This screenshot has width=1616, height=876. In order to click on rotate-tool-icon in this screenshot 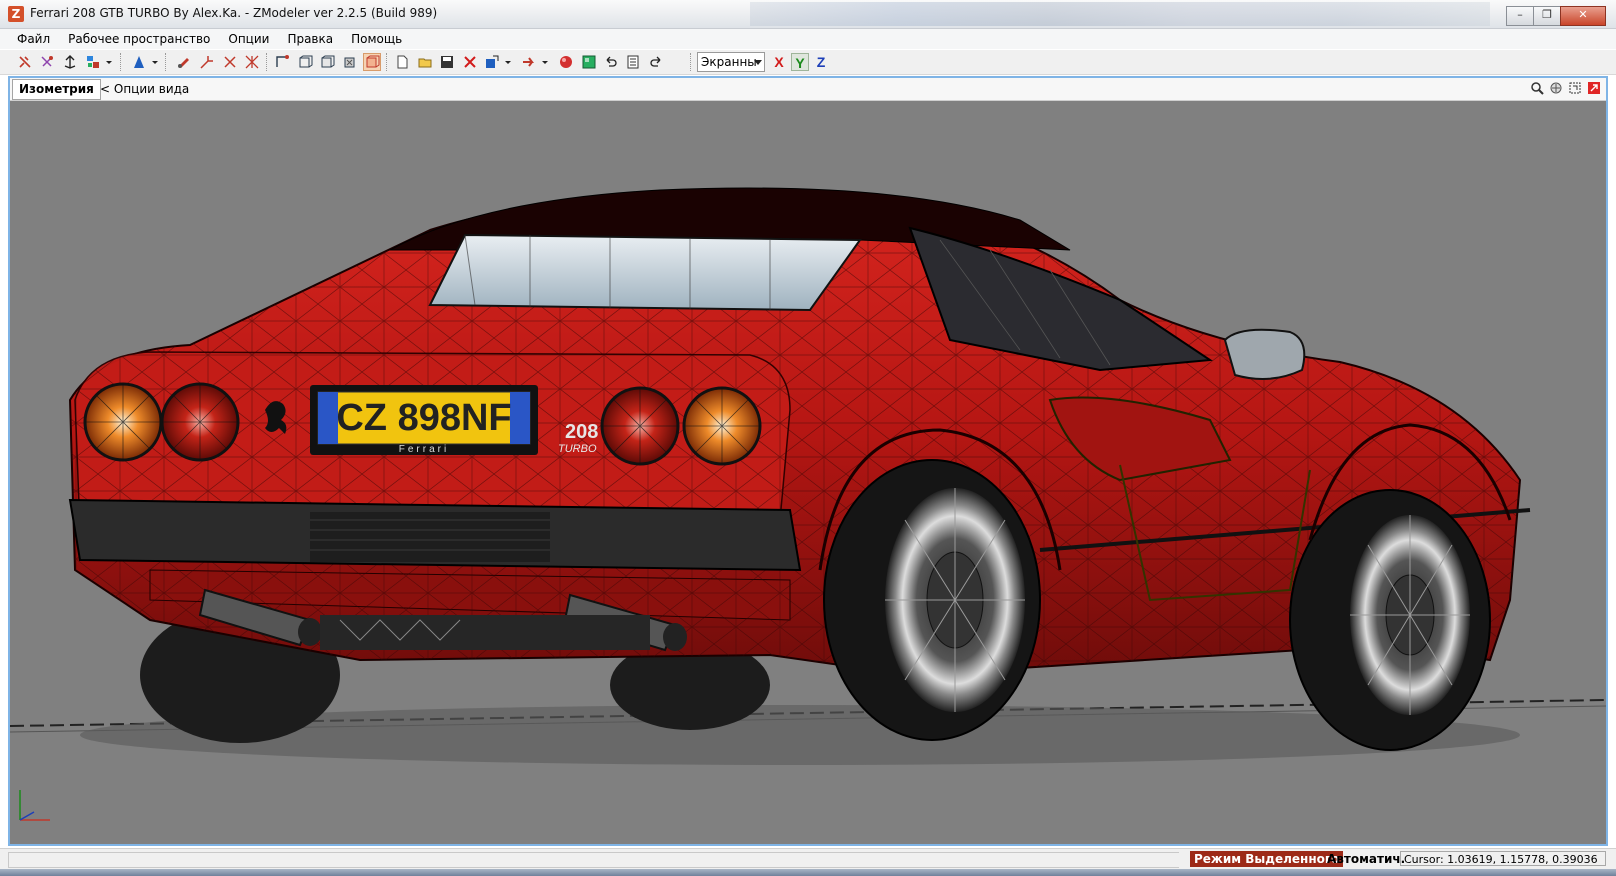, I will do `click(230, 62)`.